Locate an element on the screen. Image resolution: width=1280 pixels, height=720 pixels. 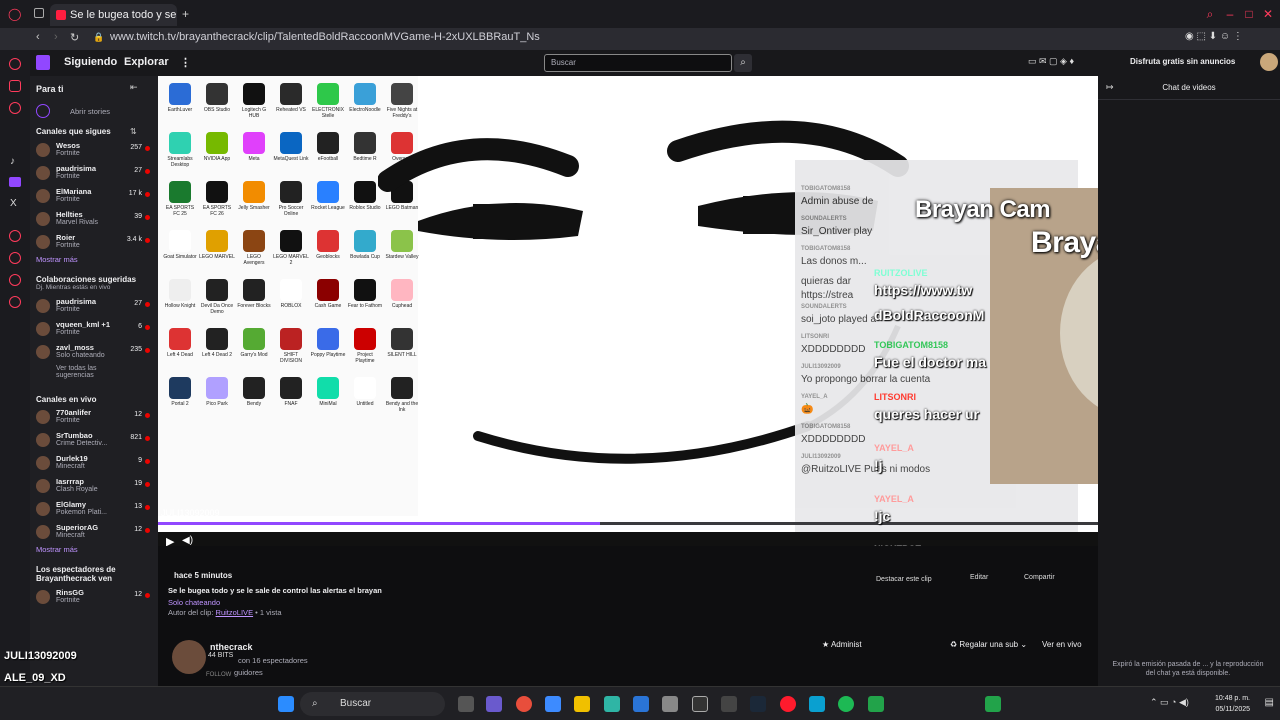
volume-icon: ◀) is located at coordinates (187, 540).